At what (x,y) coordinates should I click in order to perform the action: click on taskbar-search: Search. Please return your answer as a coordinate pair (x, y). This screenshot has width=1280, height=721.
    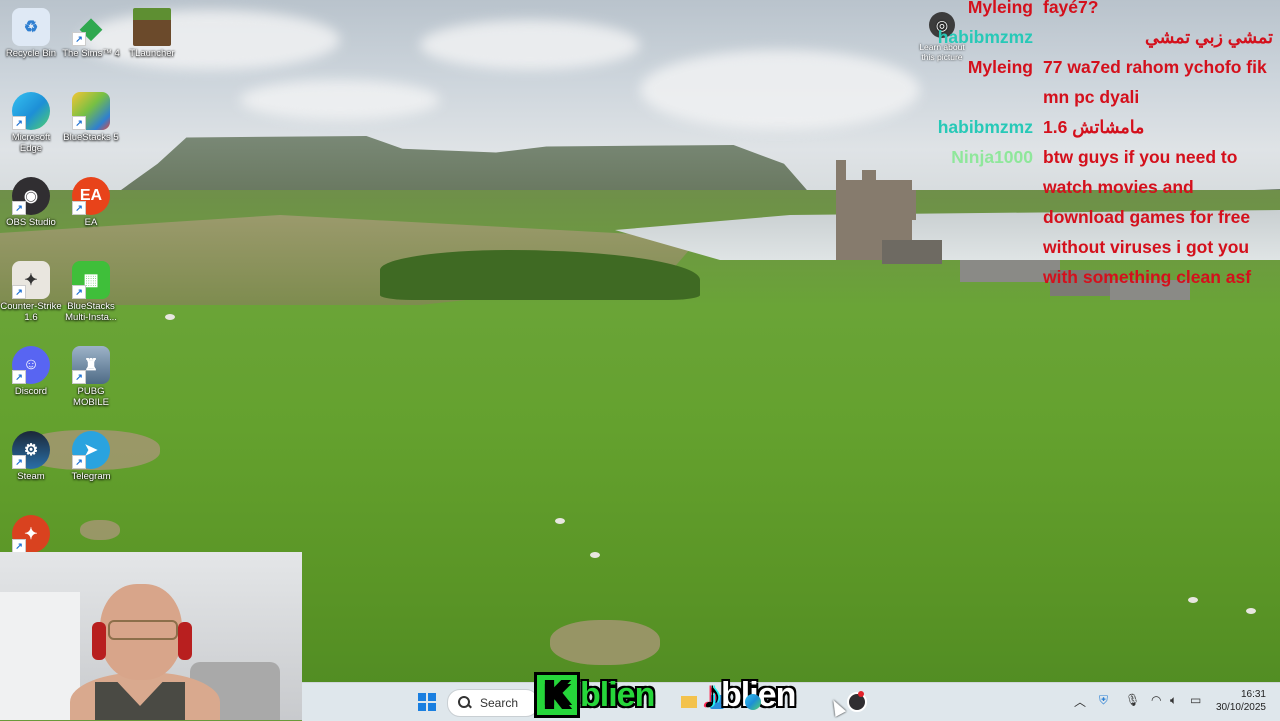
    Looking at the image, I should click on (493, 703).